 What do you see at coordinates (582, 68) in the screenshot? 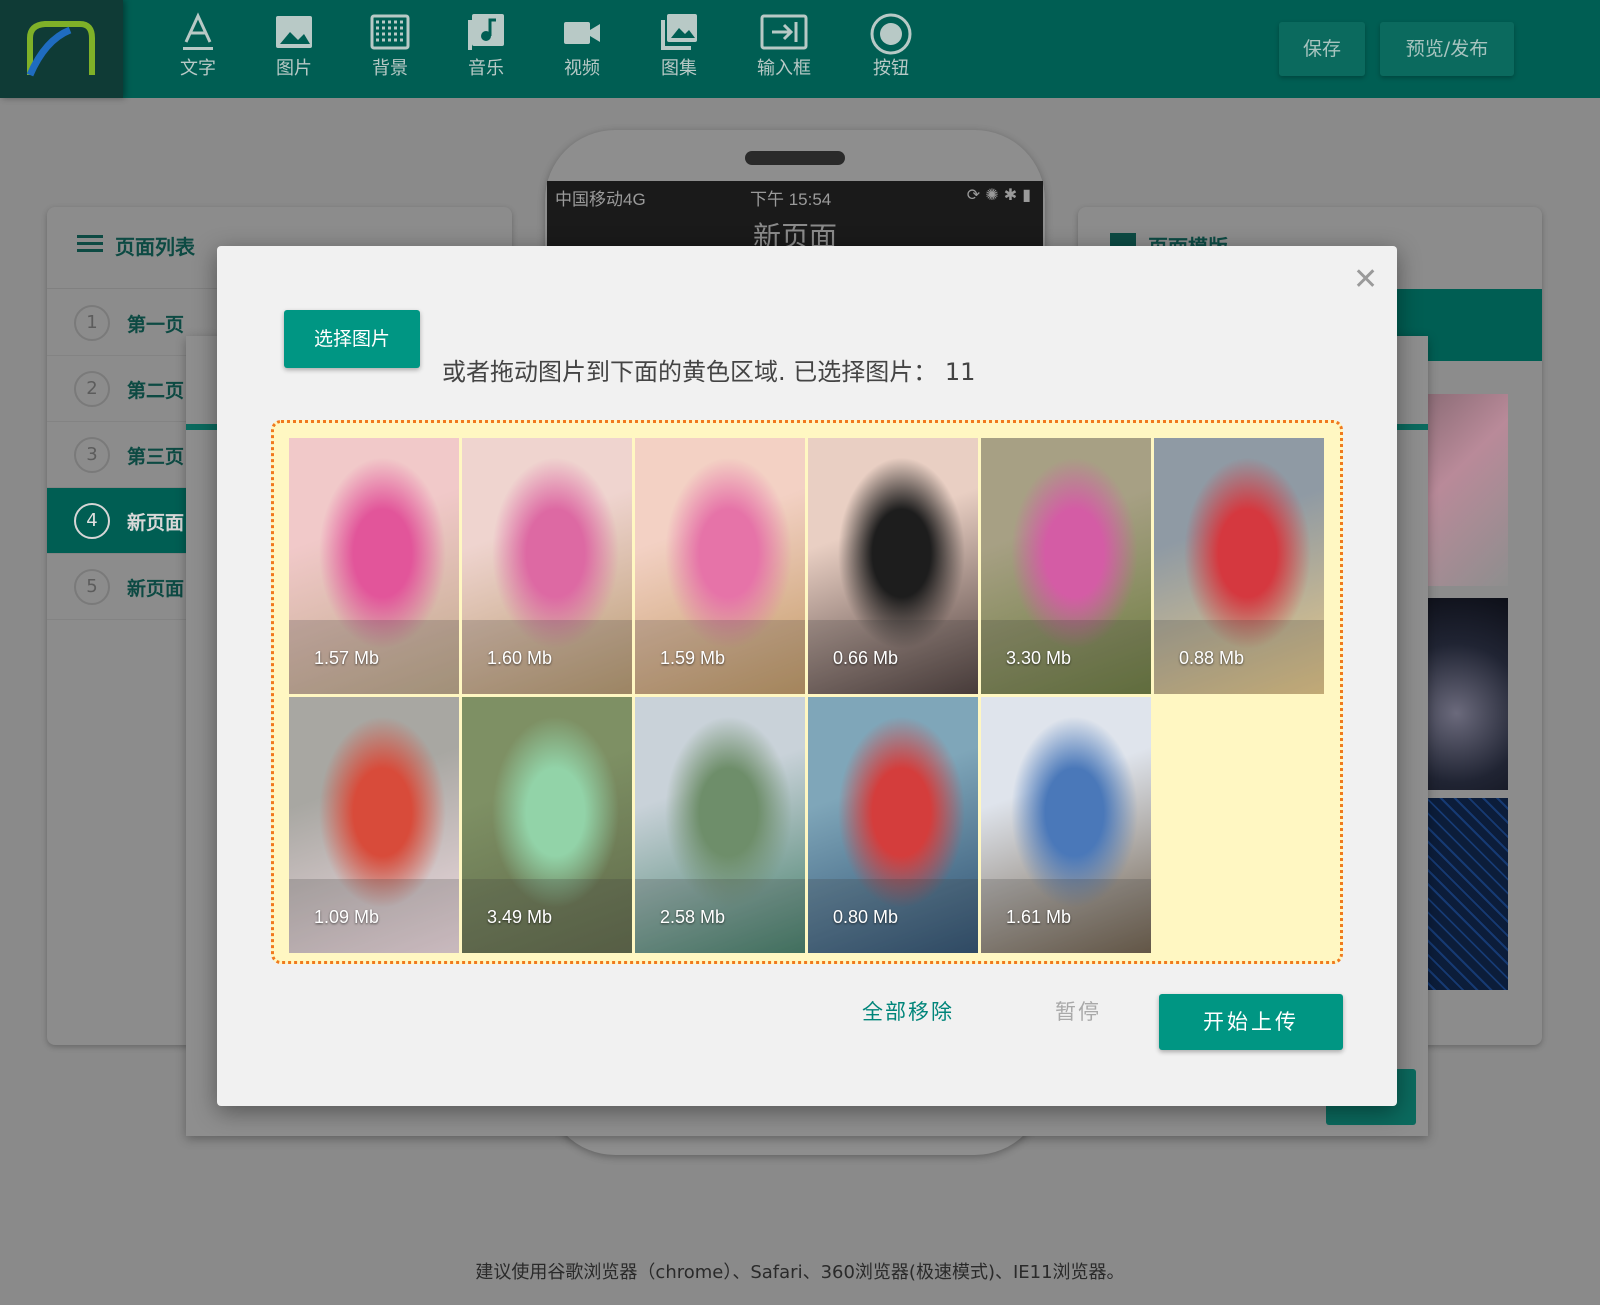
I see `toolbar-item-label: 视频` at bounding box center [582, 68].